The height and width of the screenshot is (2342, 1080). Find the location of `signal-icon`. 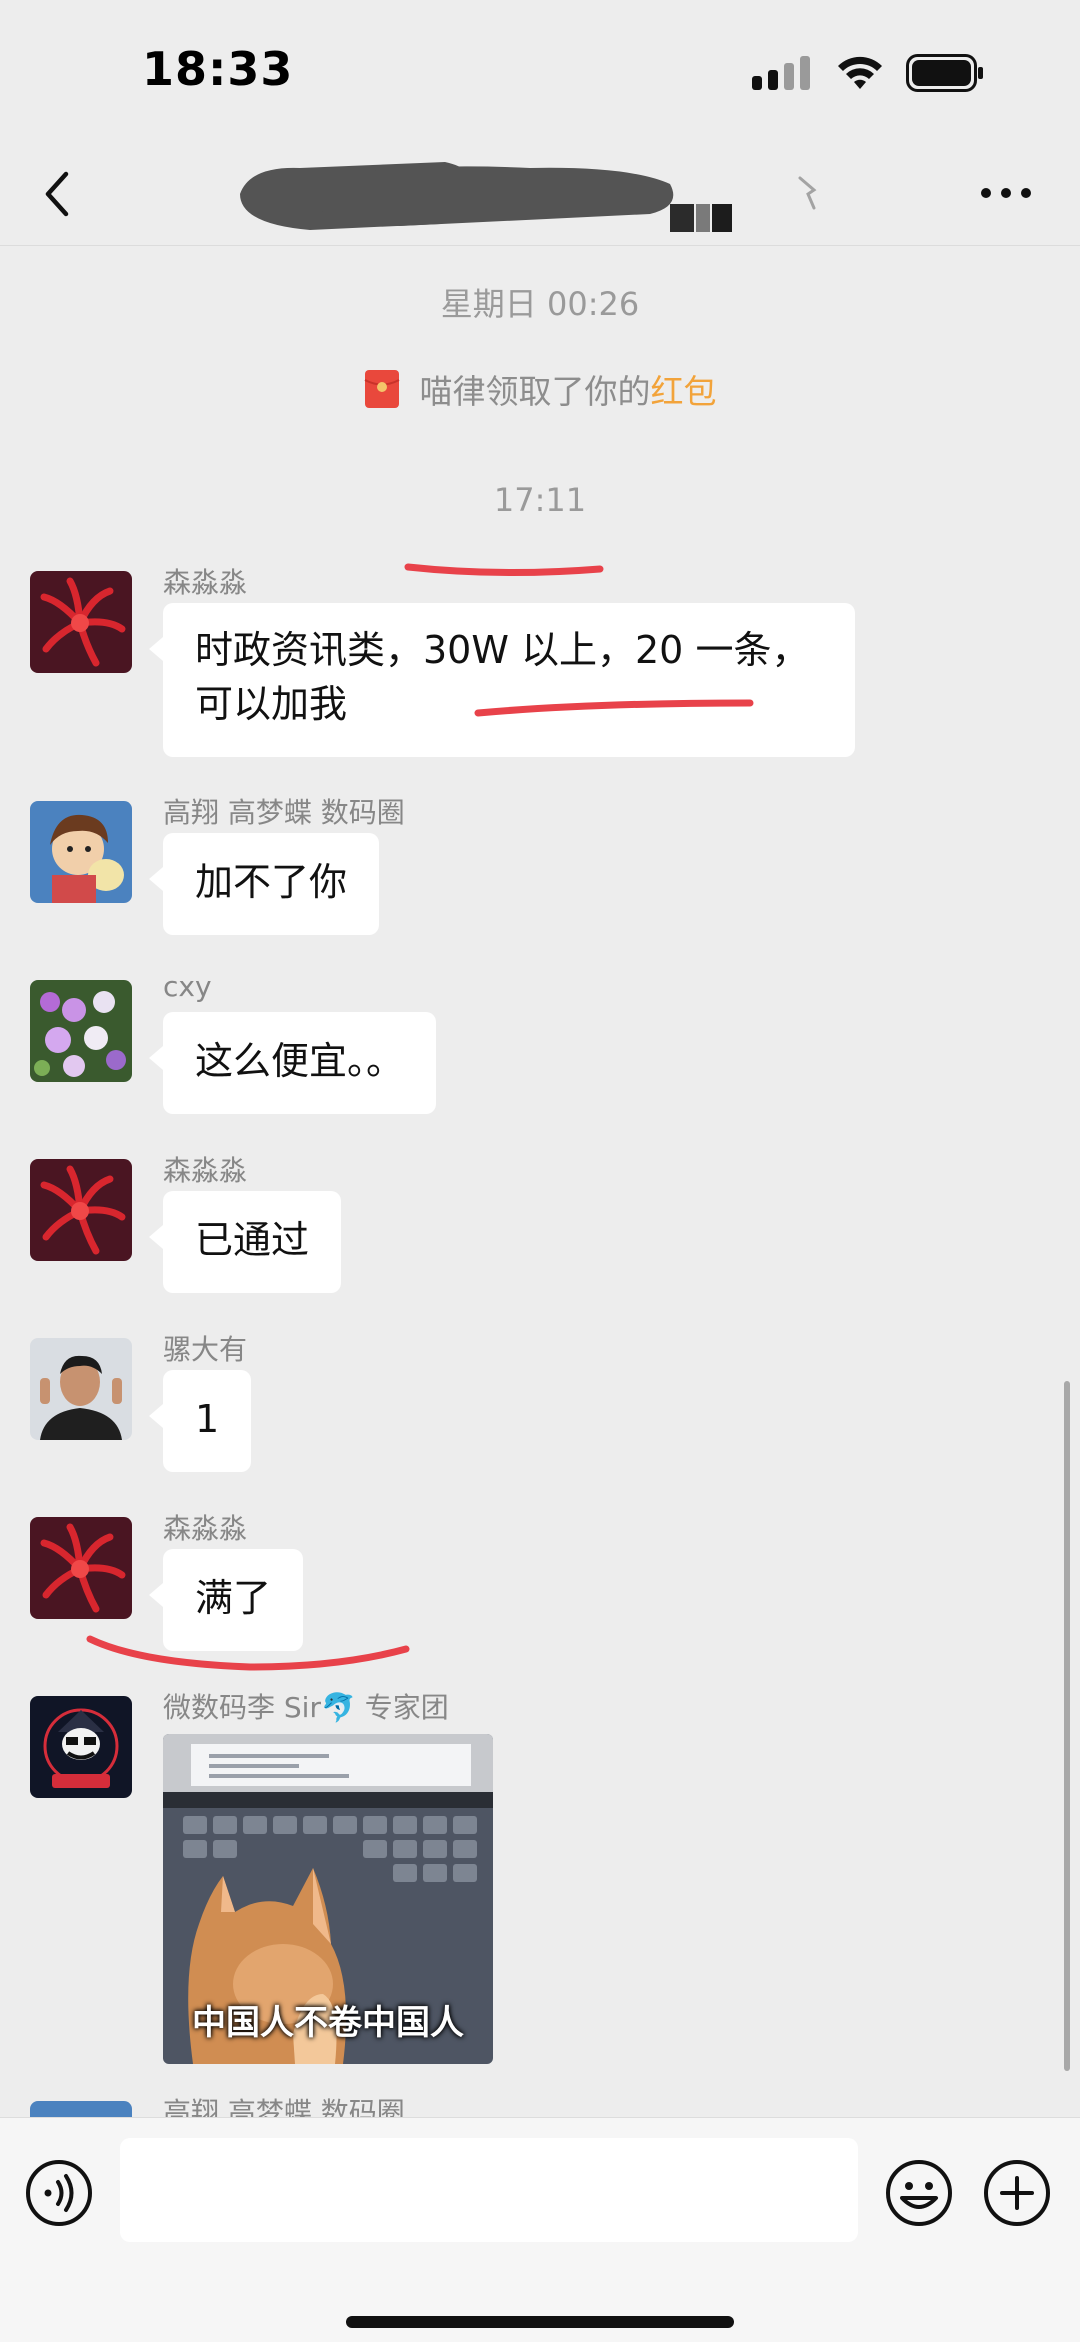

signal-icon is located at coordinates (781, 73).